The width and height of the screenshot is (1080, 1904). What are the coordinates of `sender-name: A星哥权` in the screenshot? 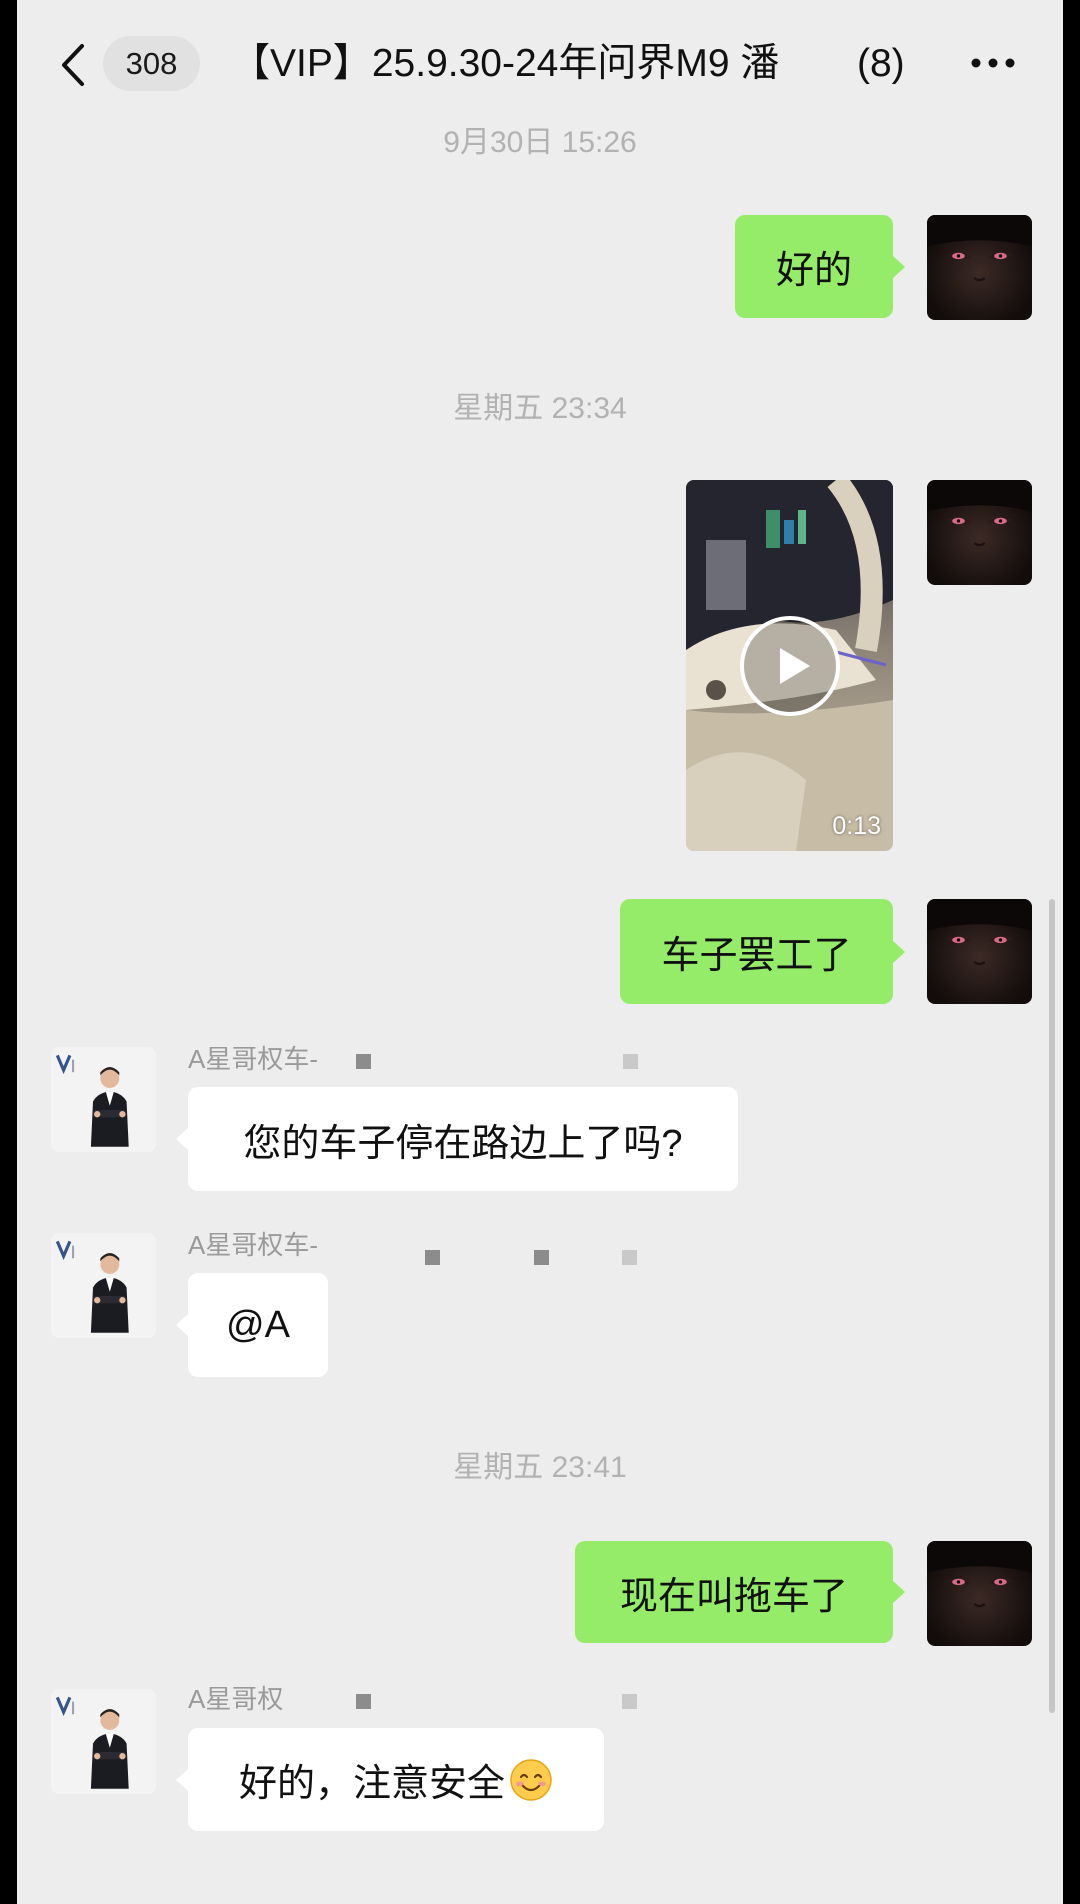 It's located at (236, 1699).